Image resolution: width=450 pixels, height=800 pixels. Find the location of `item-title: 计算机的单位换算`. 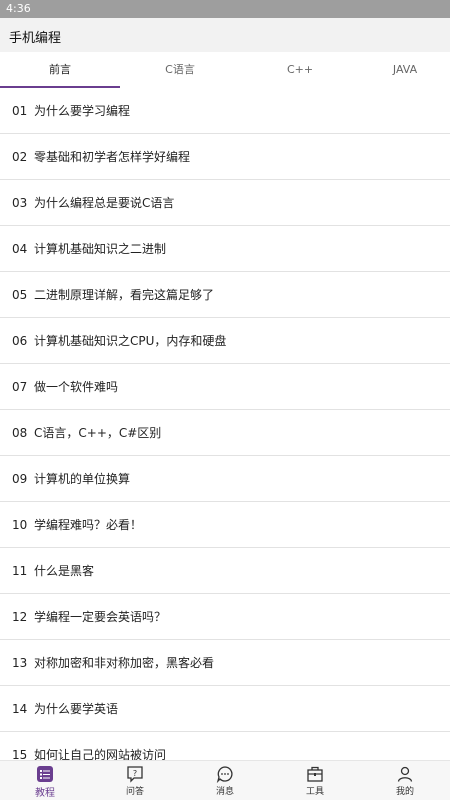

item-title: 计算机的单位换算 is located at coordinates (82, 479).